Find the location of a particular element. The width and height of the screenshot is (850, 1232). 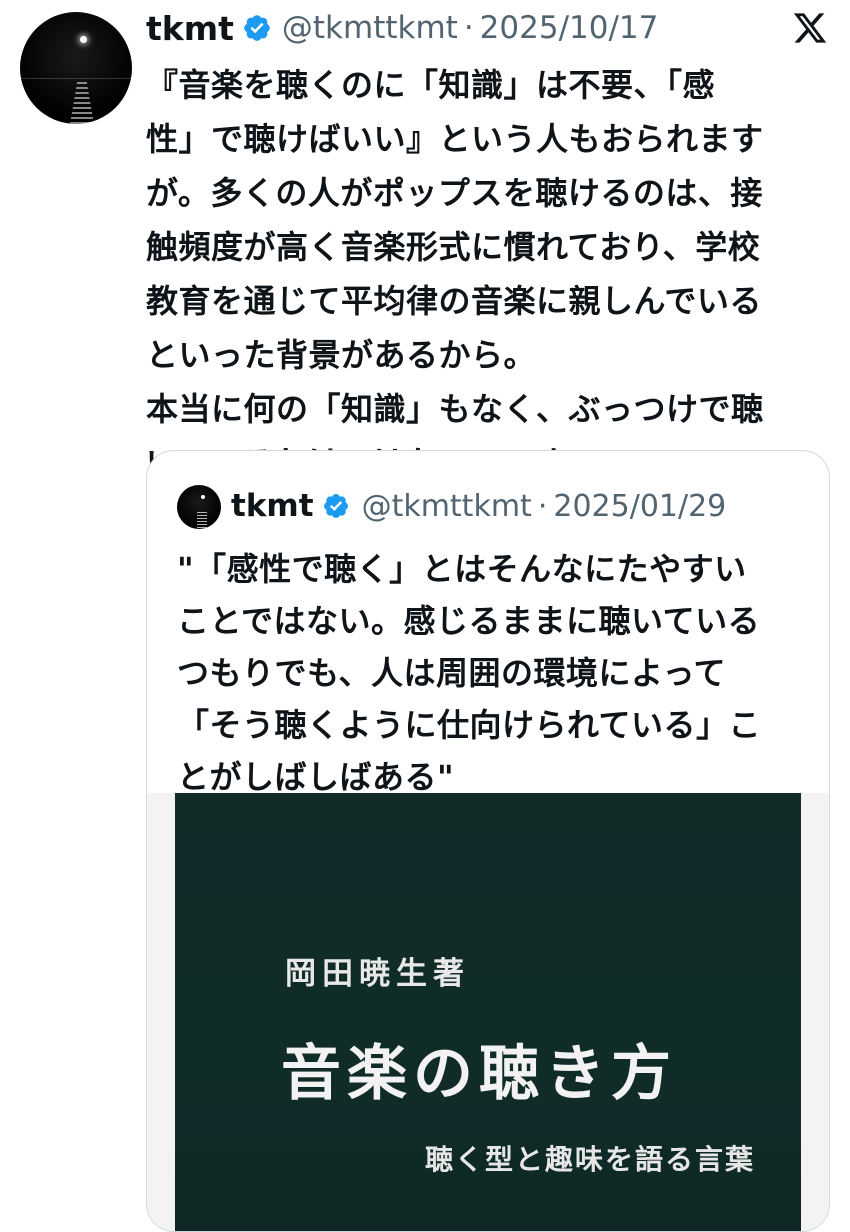

tweet-text-line: 本当に何の「知識」もなく、ぶっつけで聴 is located at coordinates (455, 409).